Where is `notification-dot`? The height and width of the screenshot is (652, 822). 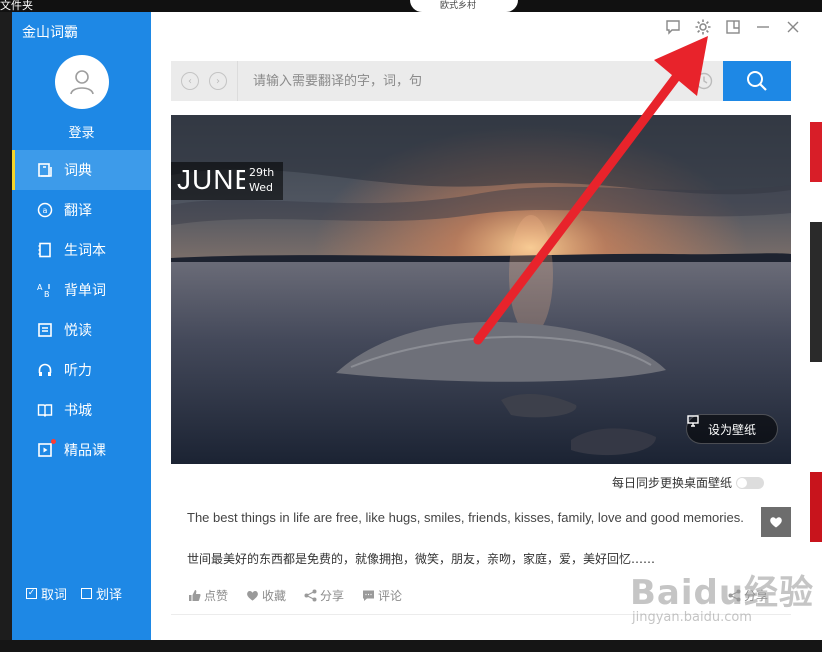 notification-dot is located at coordinates (53, 441).